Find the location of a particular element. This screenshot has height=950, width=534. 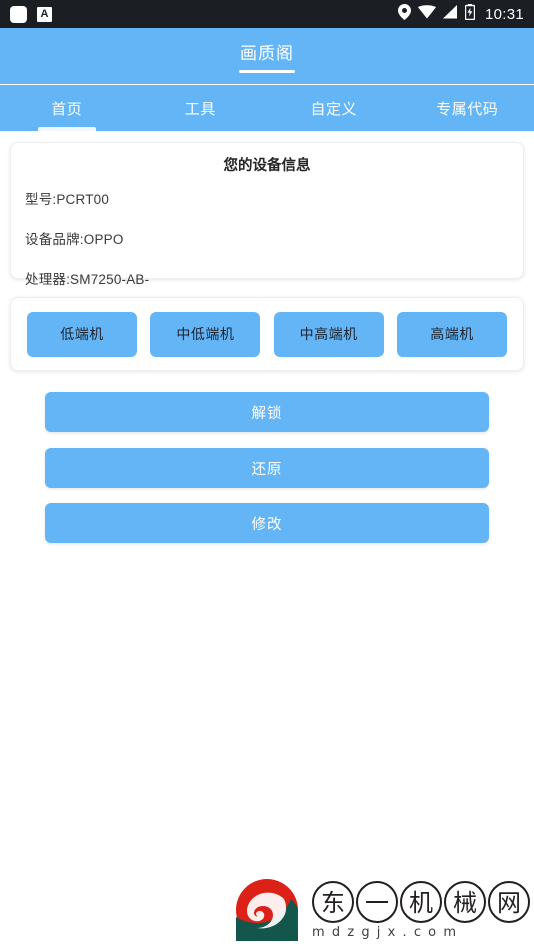

tab-exclusive-code: 专属代码 is located at coordinates (467, 108).